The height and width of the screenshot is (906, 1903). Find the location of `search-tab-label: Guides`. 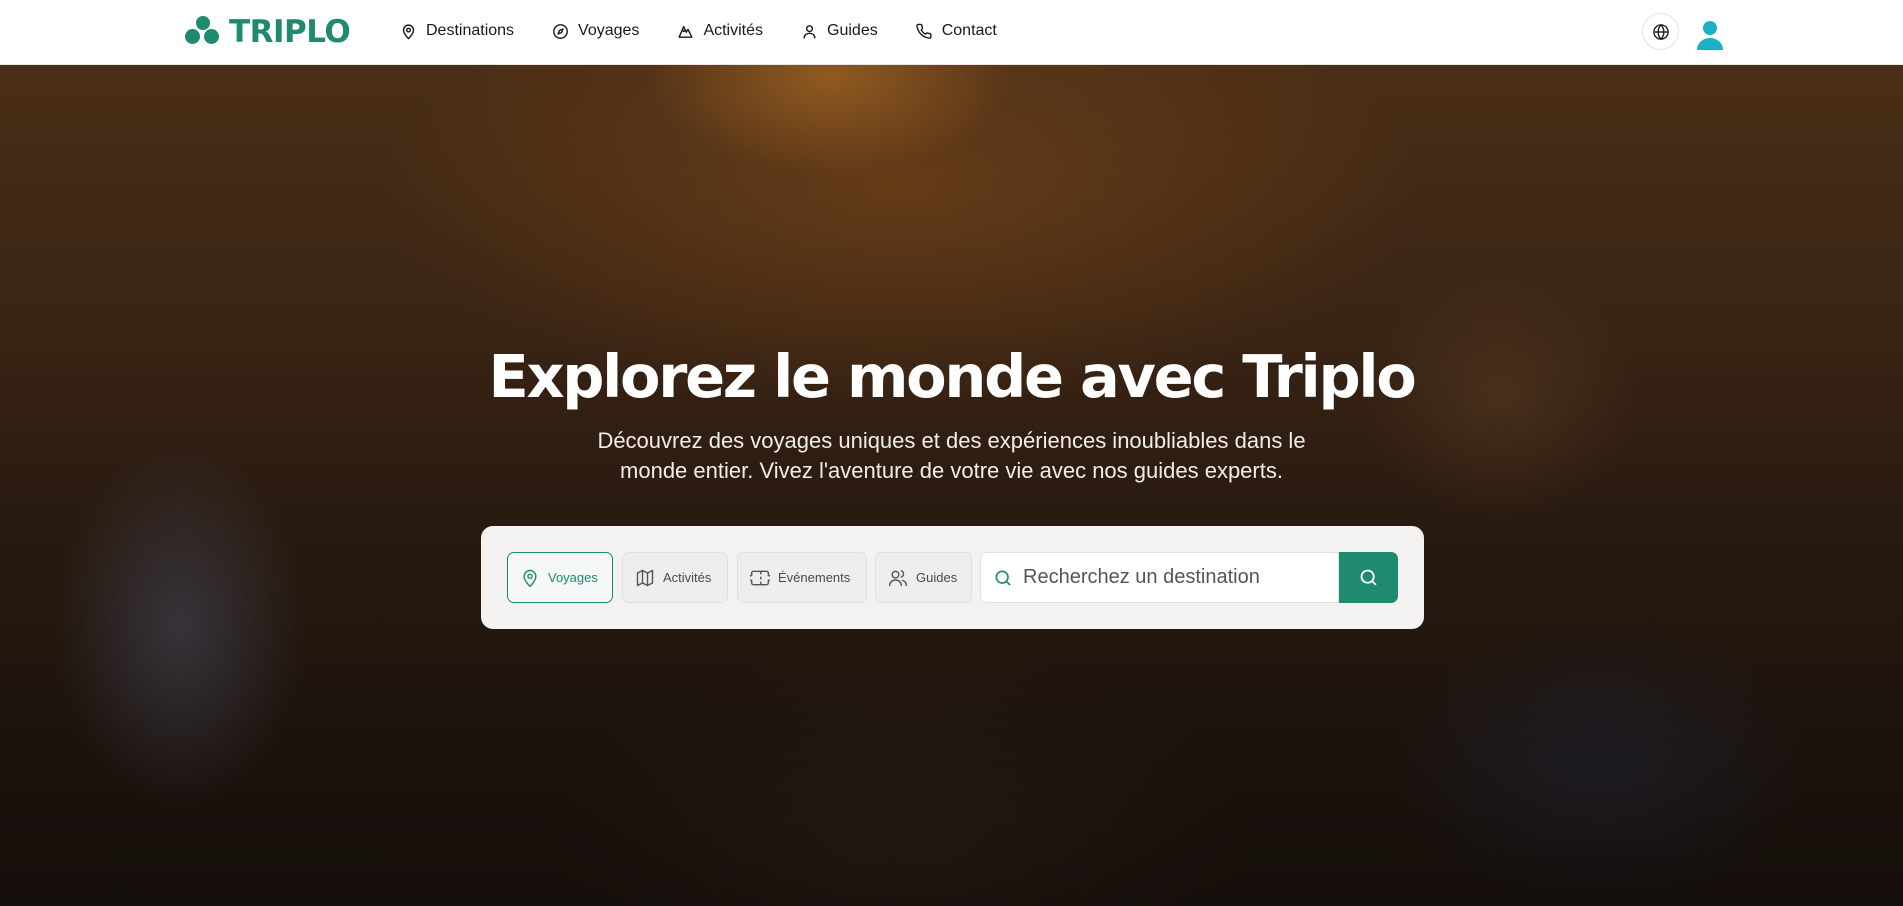

search-tab-label: Guides is located at coordinates (937, 577).